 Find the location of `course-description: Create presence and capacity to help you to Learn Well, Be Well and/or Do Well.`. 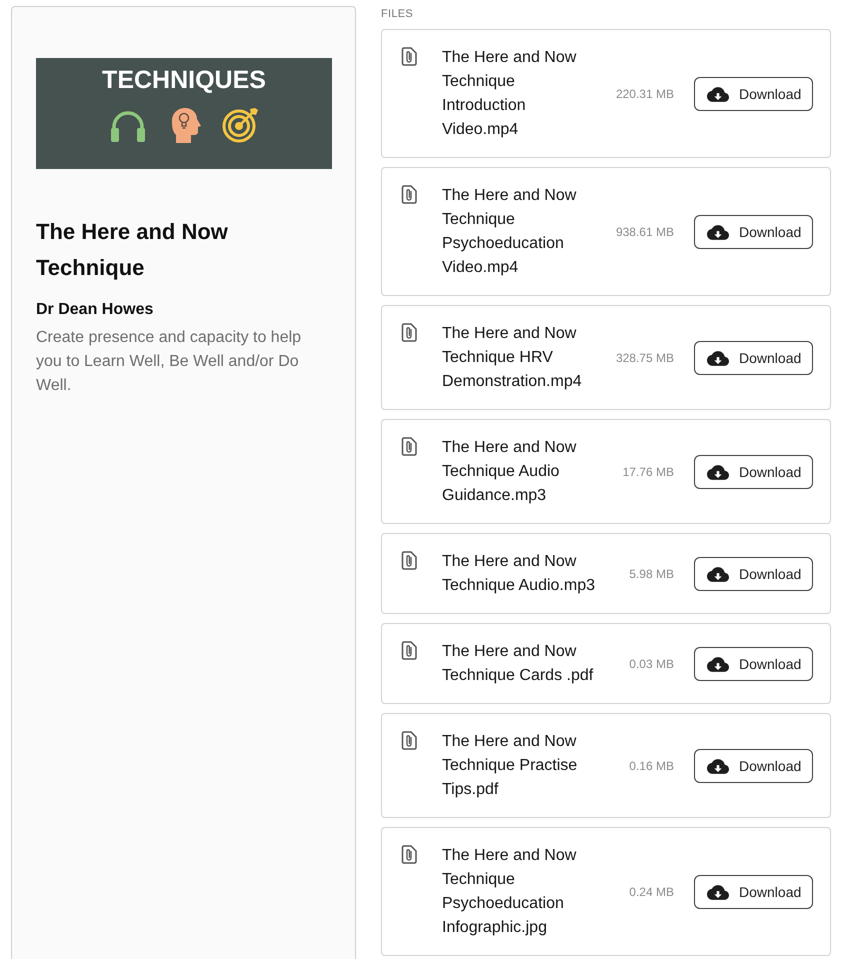

course-description: Create presence and capacity to help you to Learn Well, Be Well and/or Do Well. is located at coordinates (169, 362).